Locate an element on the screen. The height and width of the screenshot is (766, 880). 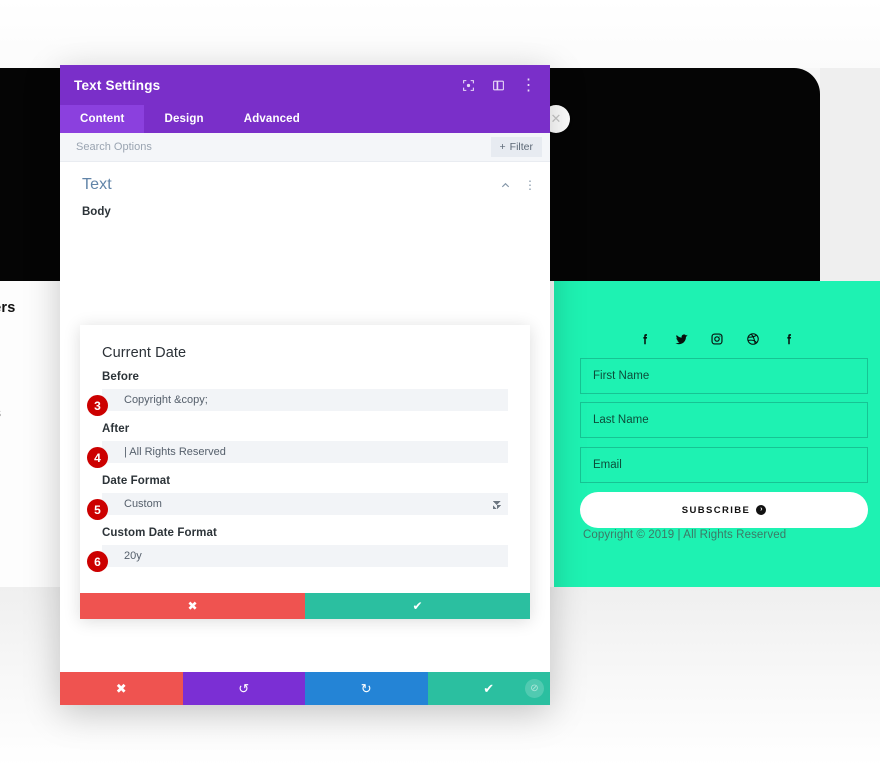
chevron-up-icon is located at coordinates (505, 185).